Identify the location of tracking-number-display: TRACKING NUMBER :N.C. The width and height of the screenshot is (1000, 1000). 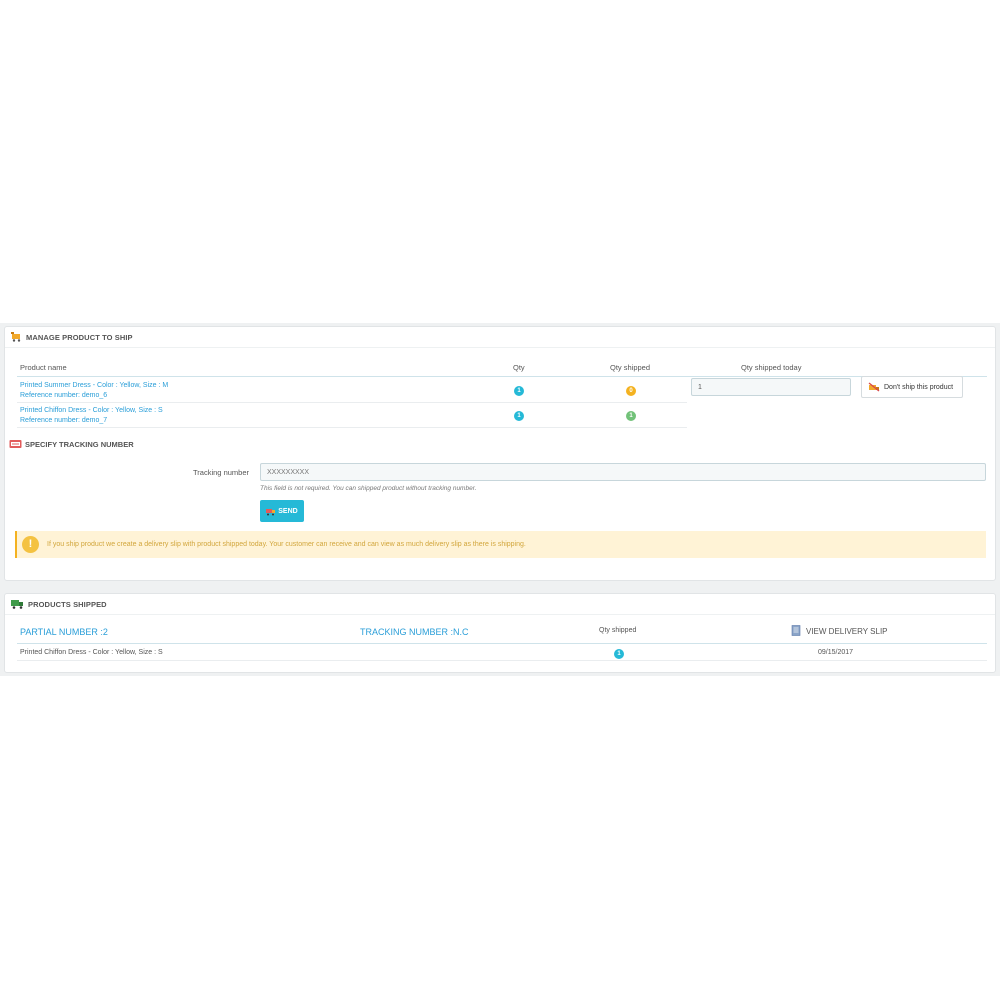
(414, 632).